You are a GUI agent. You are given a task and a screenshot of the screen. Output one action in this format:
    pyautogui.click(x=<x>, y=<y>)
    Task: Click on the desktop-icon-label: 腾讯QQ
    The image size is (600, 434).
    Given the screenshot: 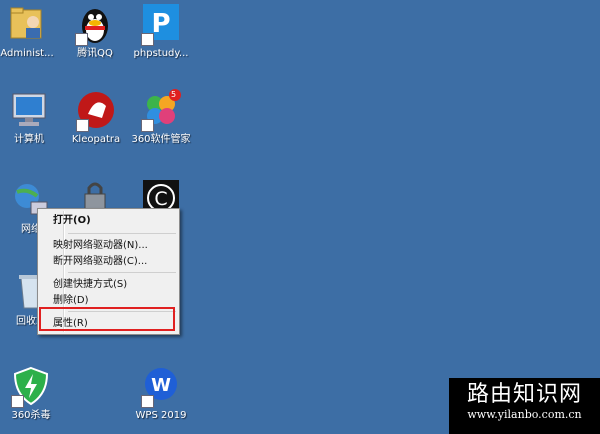 What is the action you would take?
    pyautogui.click(x=95, y=53)
    